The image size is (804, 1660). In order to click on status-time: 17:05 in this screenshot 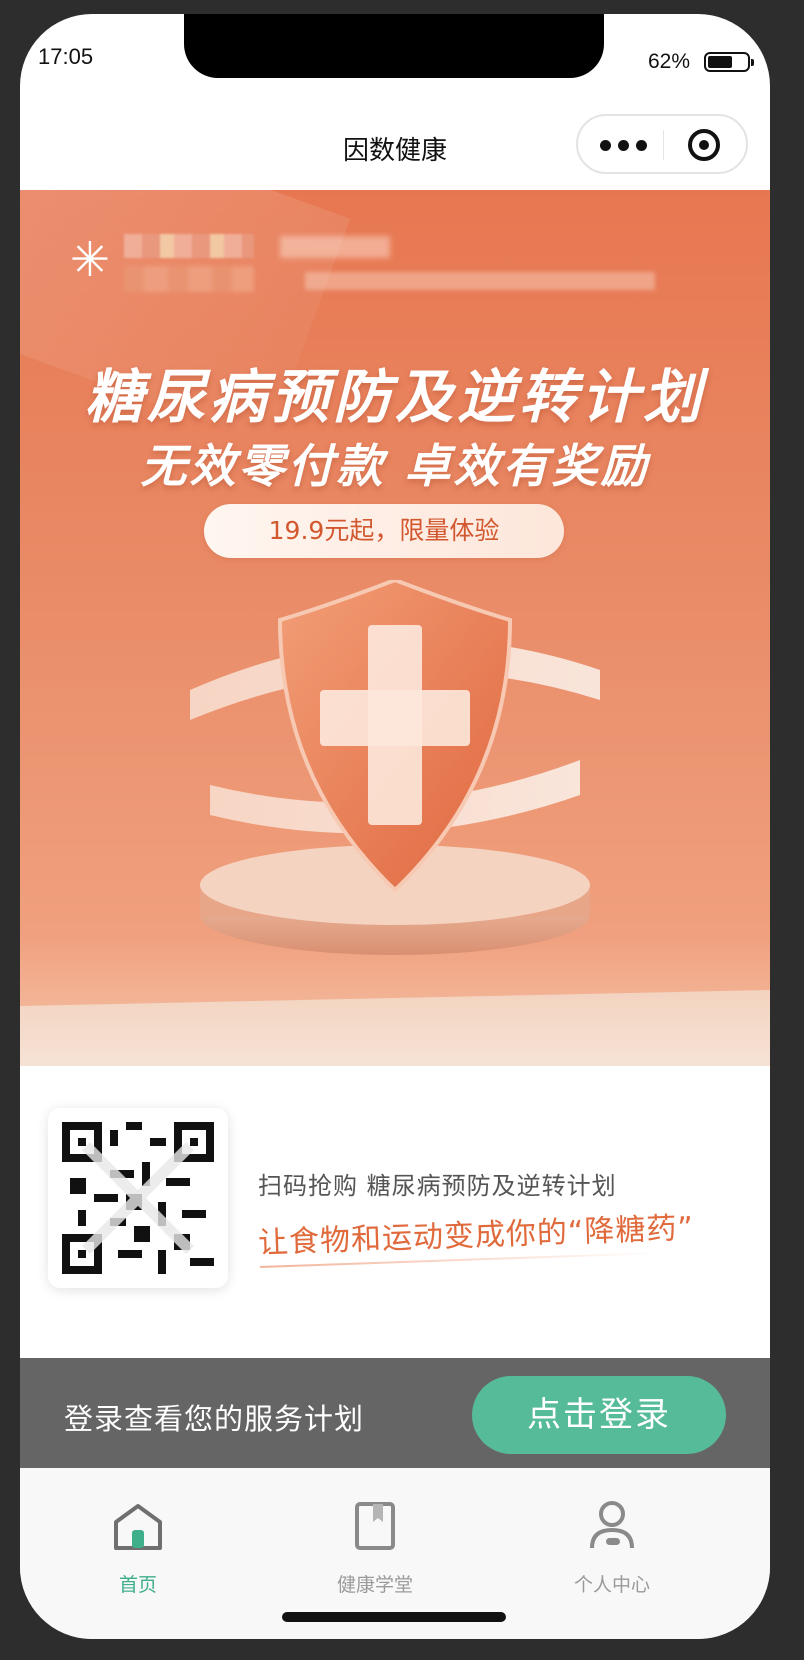, I will do `click(66, 56)`.